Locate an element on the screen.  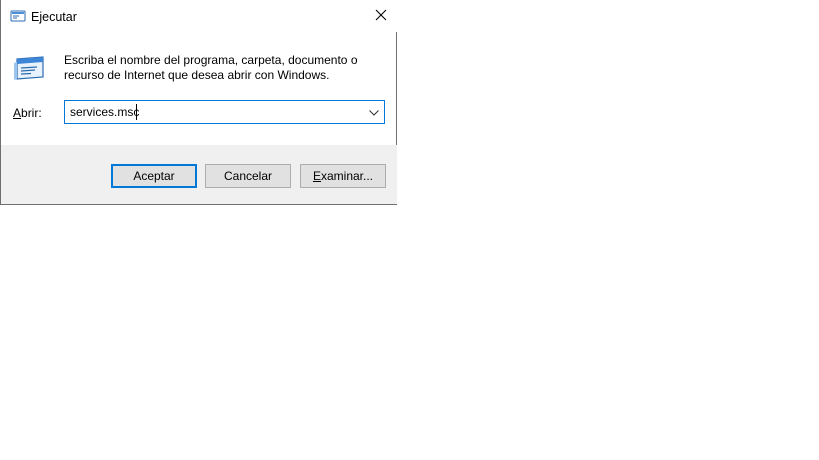
dropdown-button is located at coordinates (374, 112).